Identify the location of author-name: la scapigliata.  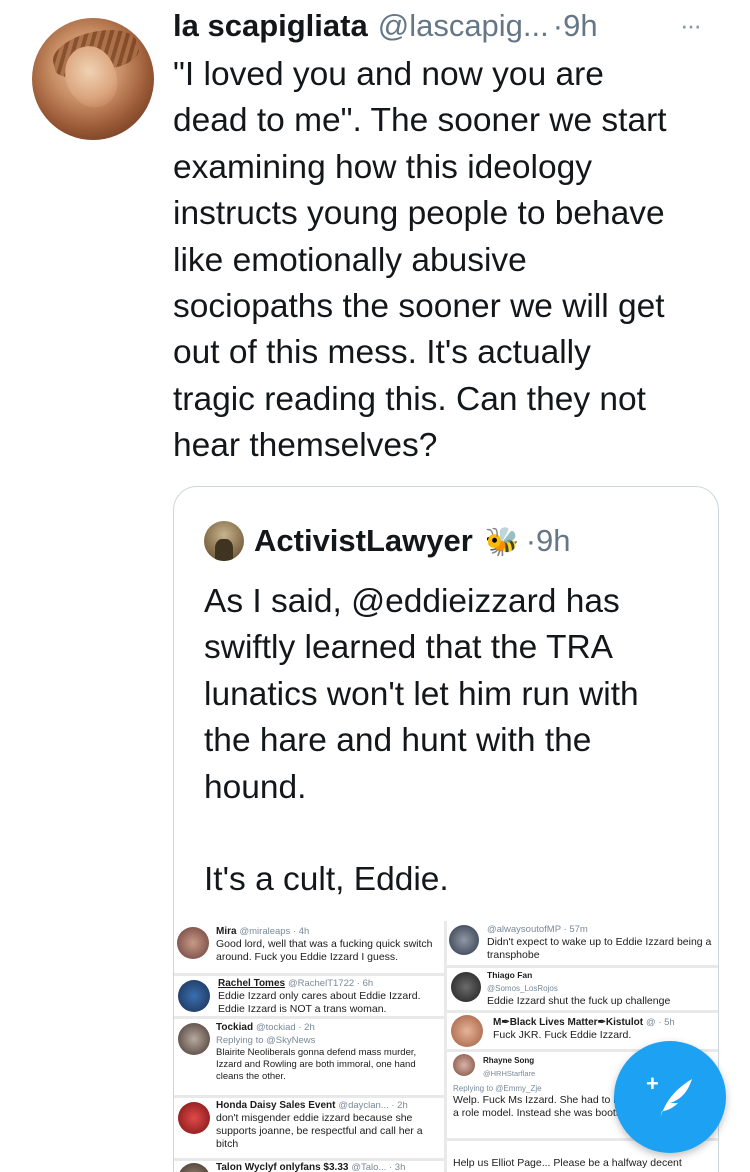
(270, 26).